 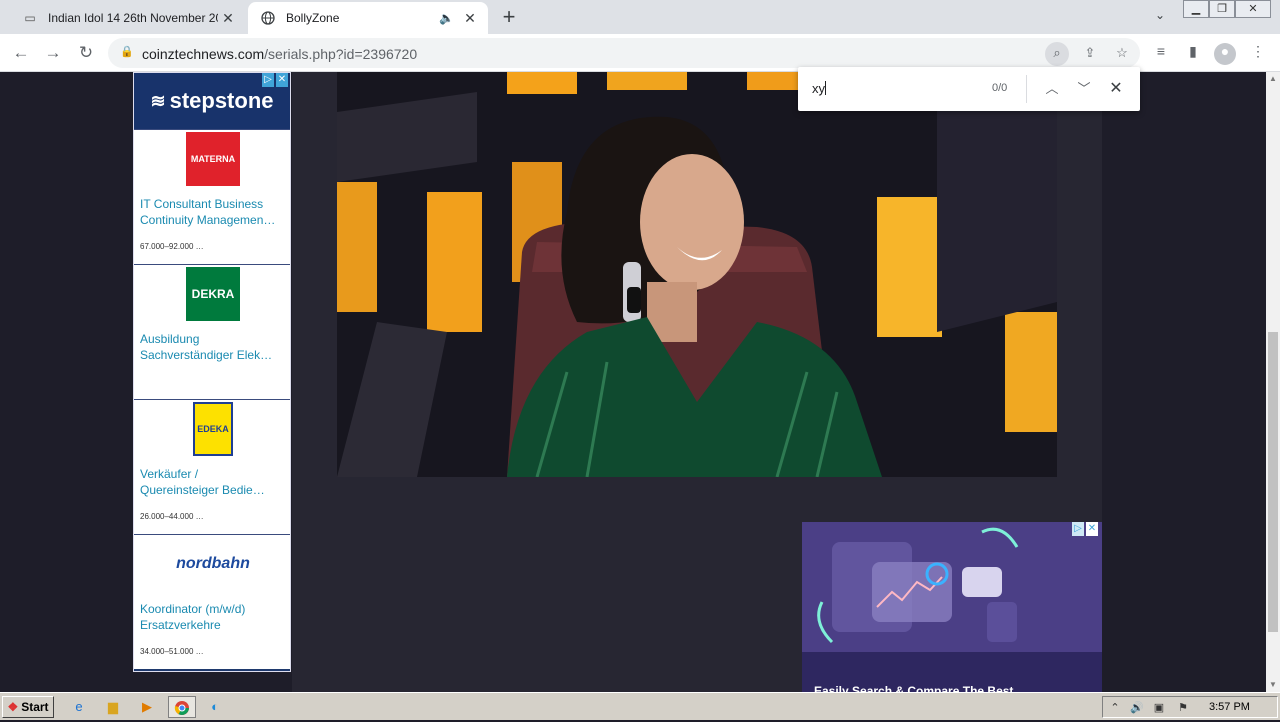 What do you see at coordinates (158, 100) in the screenshot?
I see `stepstone-mark-icon: ≋` at bounding box center [158, 100].